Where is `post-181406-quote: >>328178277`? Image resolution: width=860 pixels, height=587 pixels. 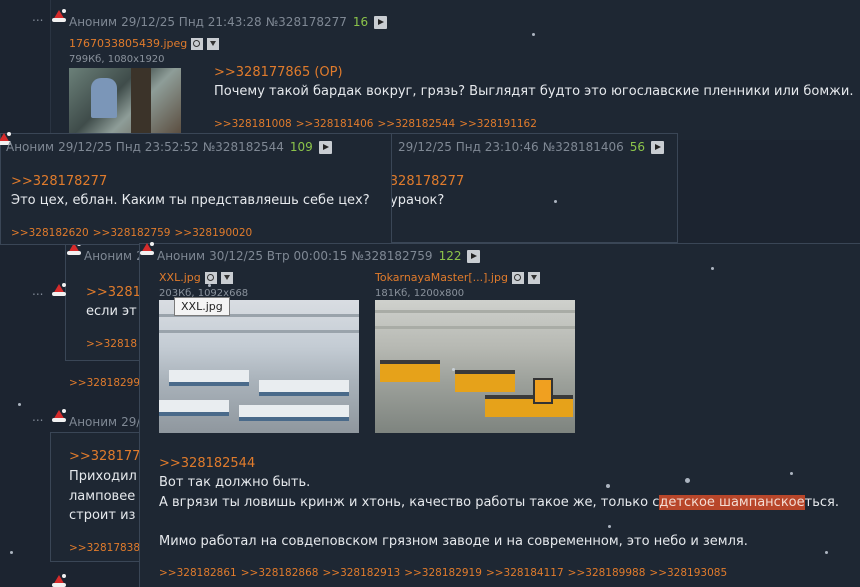 post-181406-quote: >>328178277 is located at coordinates (427, 181).